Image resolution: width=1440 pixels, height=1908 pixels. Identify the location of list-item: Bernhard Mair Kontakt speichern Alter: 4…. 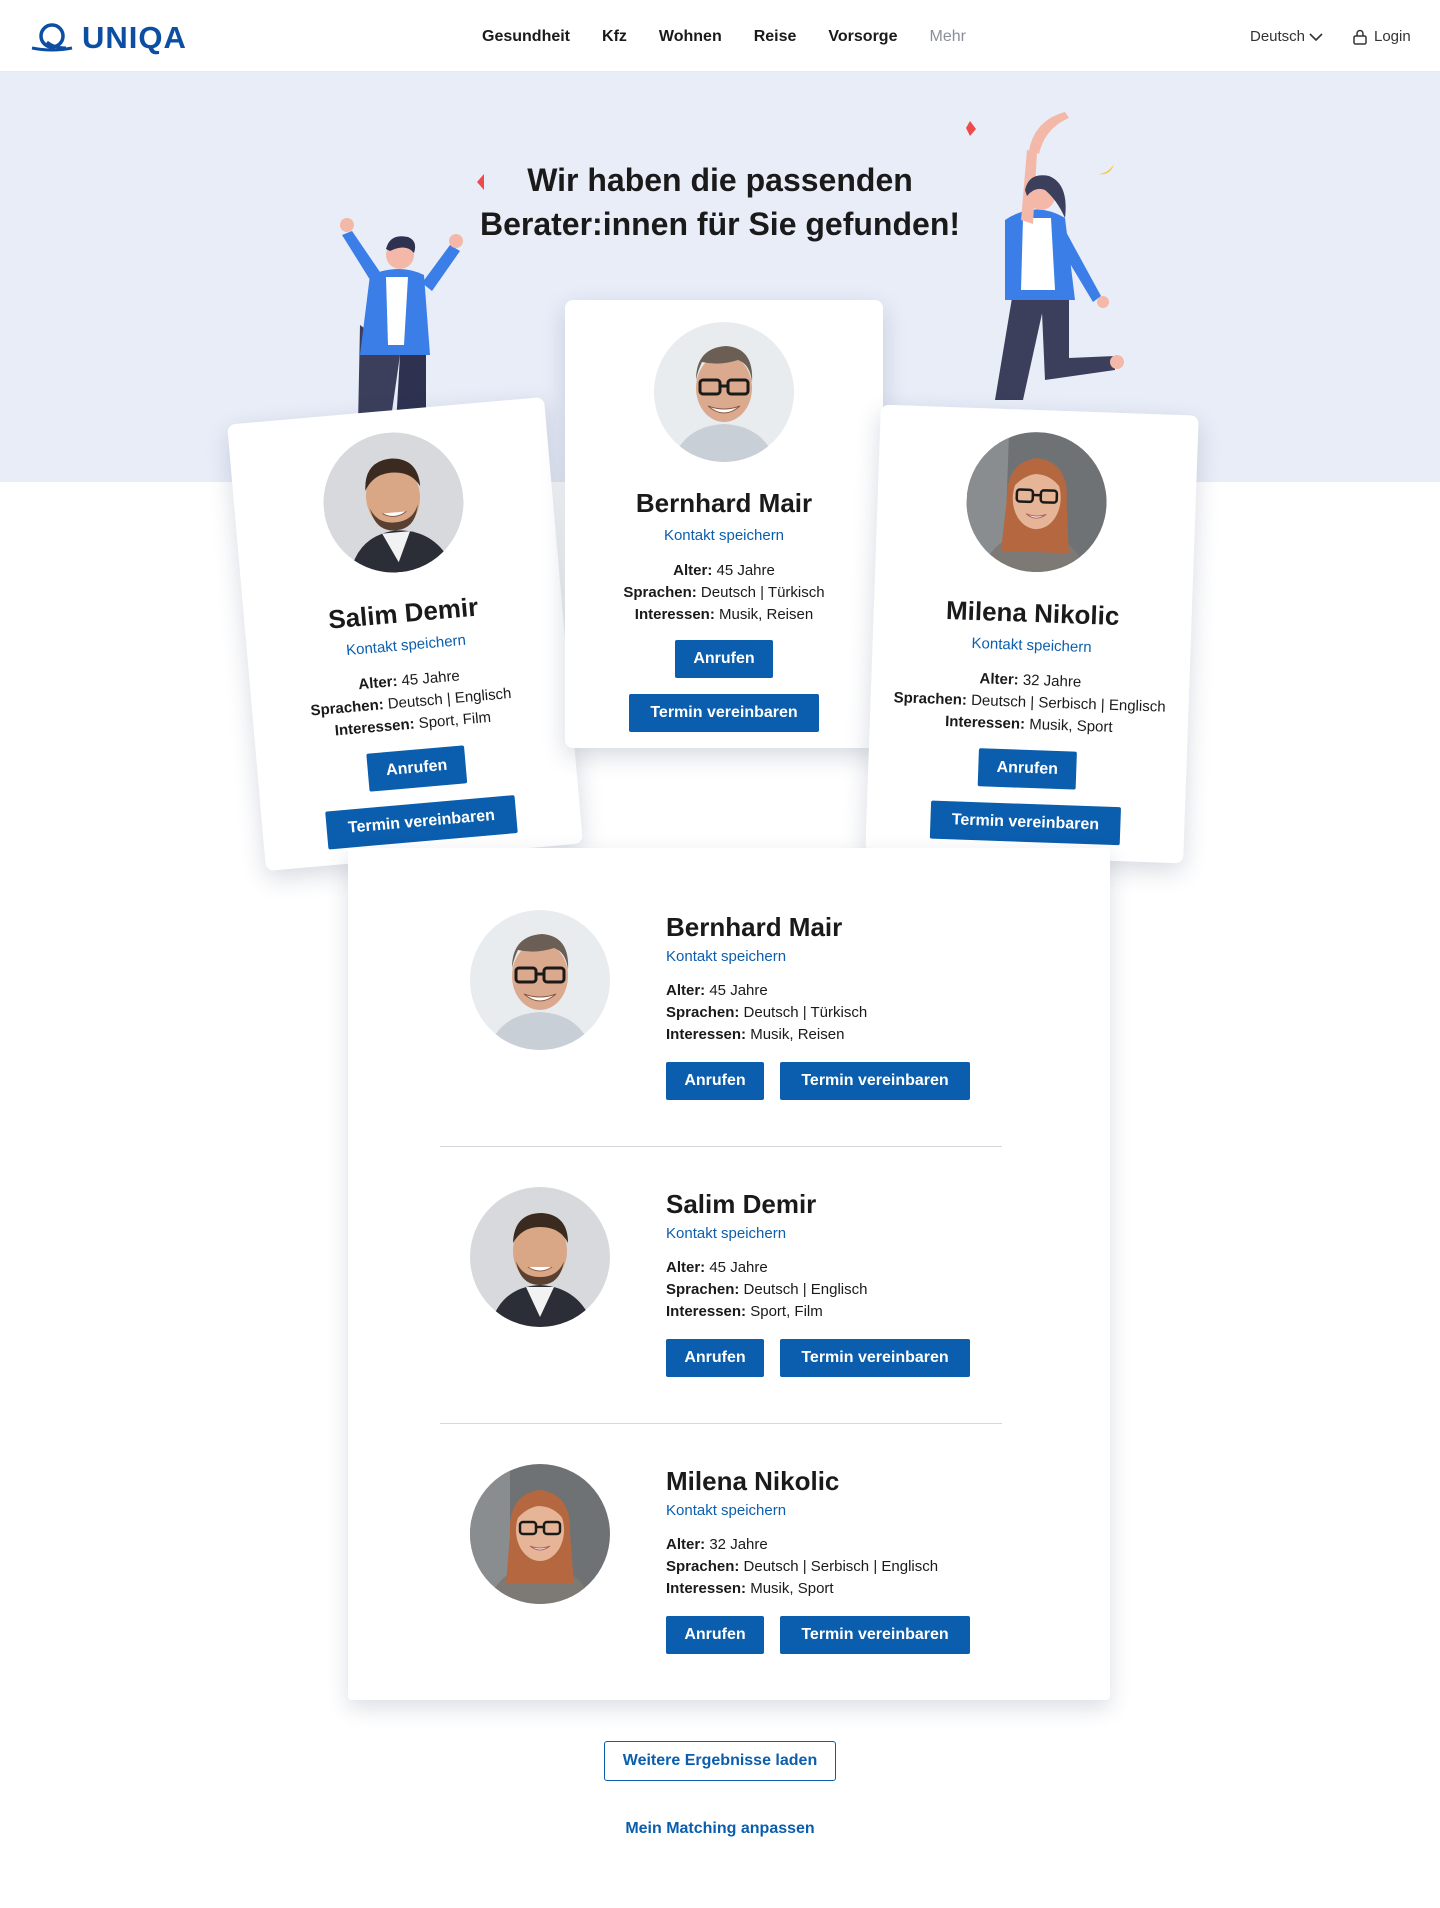
(729, 986).